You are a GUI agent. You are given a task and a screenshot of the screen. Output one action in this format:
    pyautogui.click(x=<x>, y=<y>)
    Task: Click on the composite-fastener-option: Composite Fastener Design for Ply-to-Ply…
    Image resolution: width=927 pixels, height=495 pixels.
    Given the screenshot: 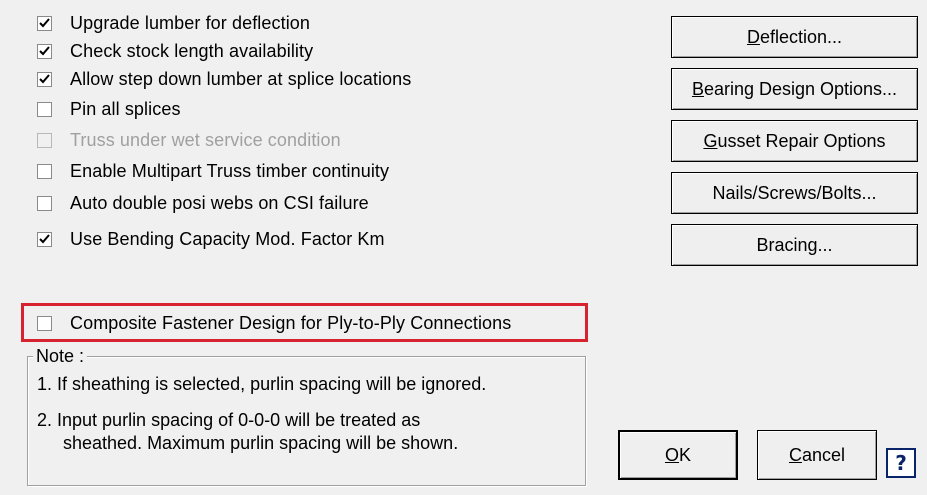 What is the action you would take?
    pyautogui.click(x=274, y=323)
    